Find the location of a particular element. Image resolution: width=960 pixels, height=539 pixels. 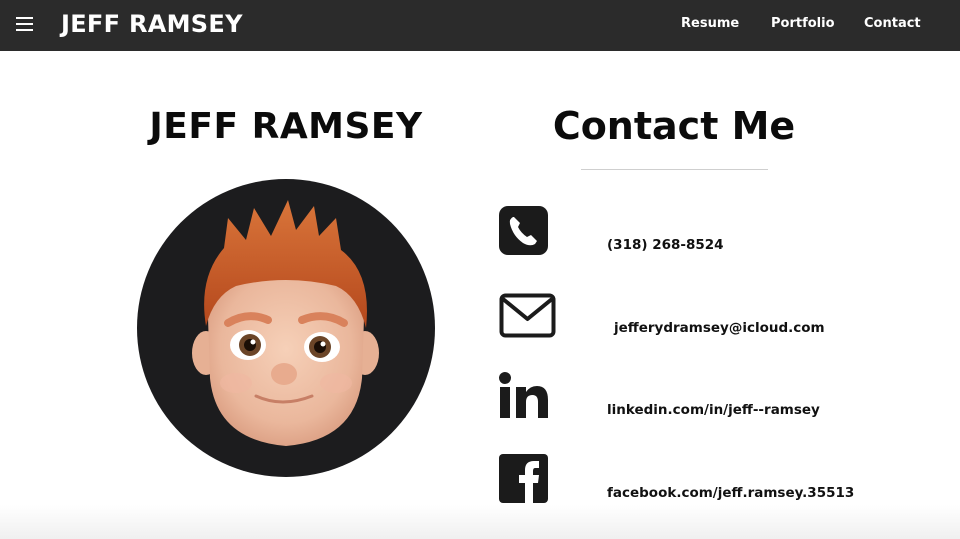

contact-linkedin-text: linkedin.com/in/jeff--ramsey is located at coordinates (713, 410).